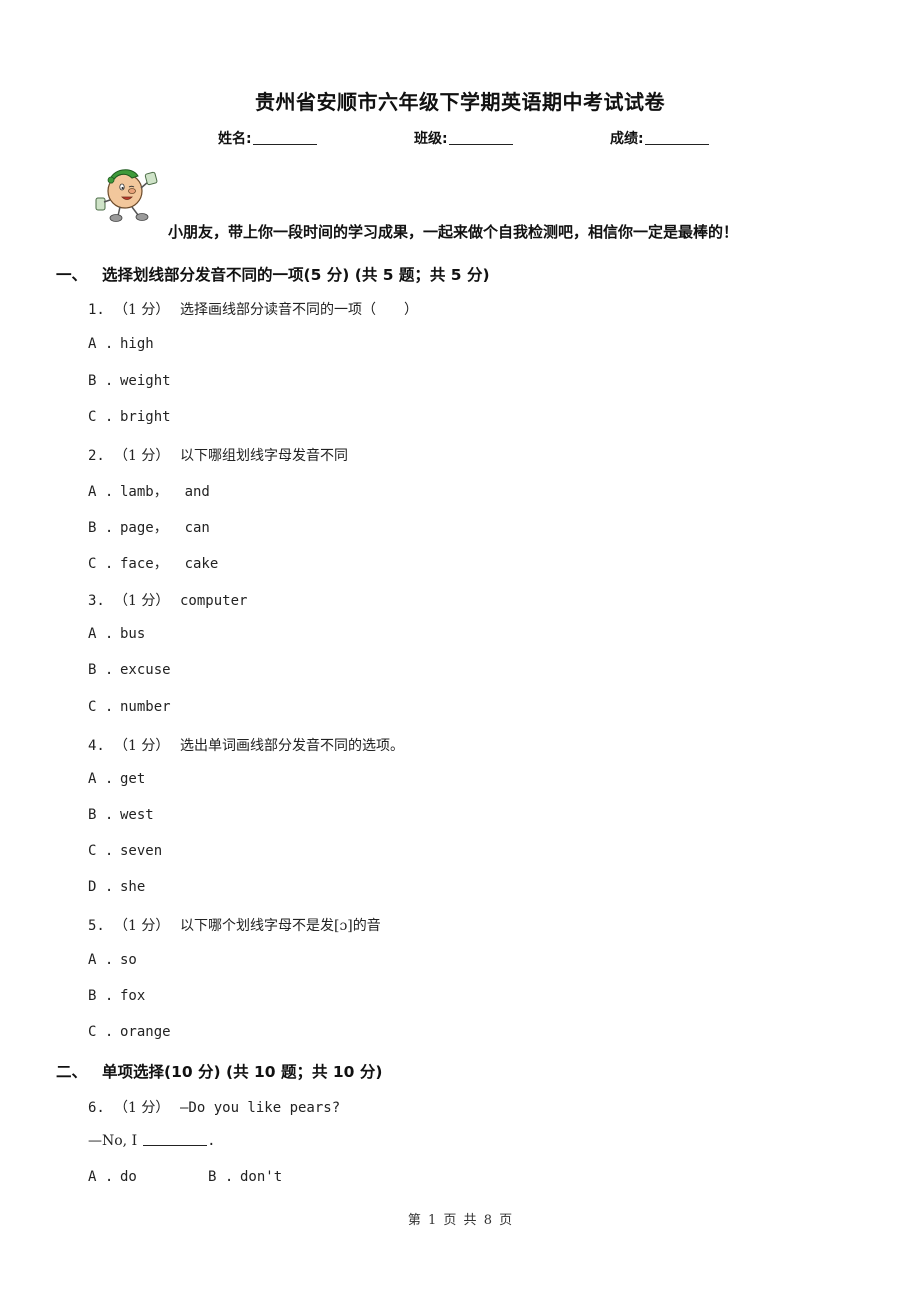 Image resolution: width=920 pixels, height=1302 pixels. What do you see at coordinates (175, 1139) in the screenshot?
I see `answer-blank` at bounding box center [175, 1139].